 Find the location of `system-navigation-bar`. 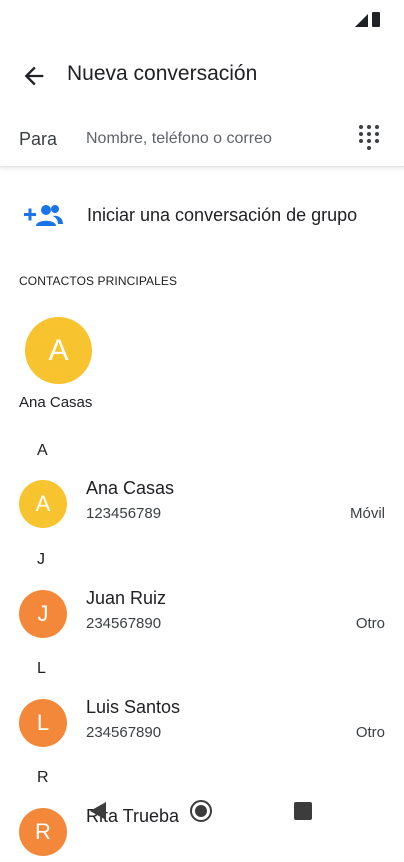

system-navigation-bar is located at coordinates (202, 814).